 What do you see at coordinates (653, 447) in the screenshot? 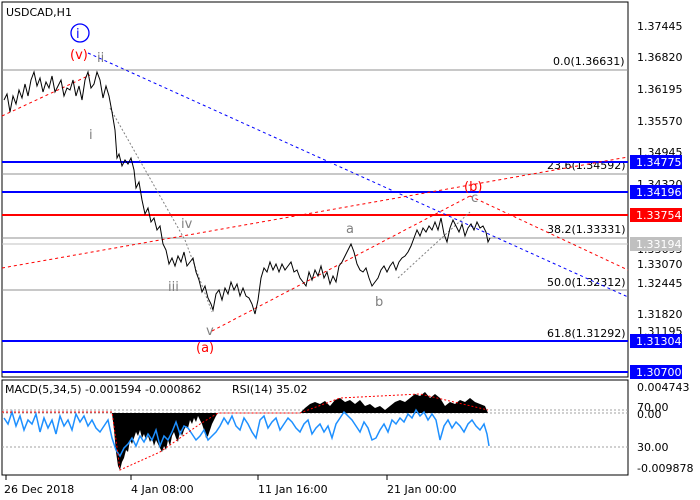
I see `indicator-tick: 30.00` at bounding box center [653, 447].